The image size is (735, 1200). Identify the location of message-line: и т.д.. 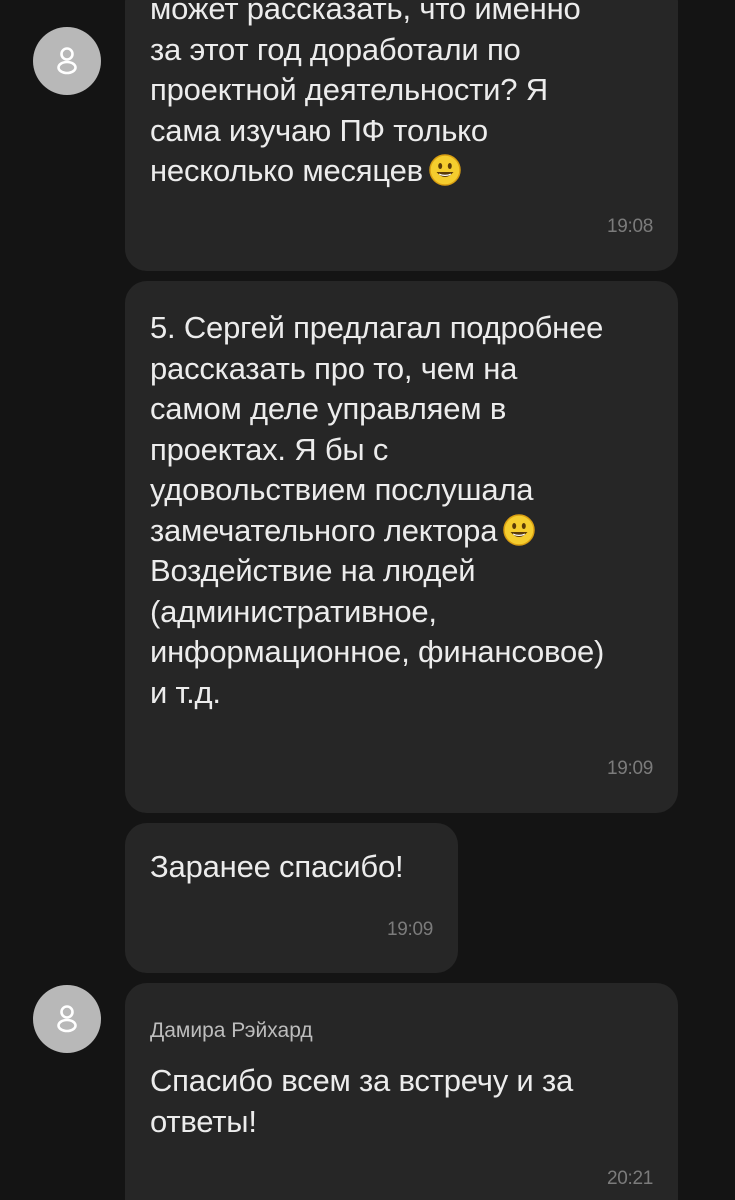
(185, 692).